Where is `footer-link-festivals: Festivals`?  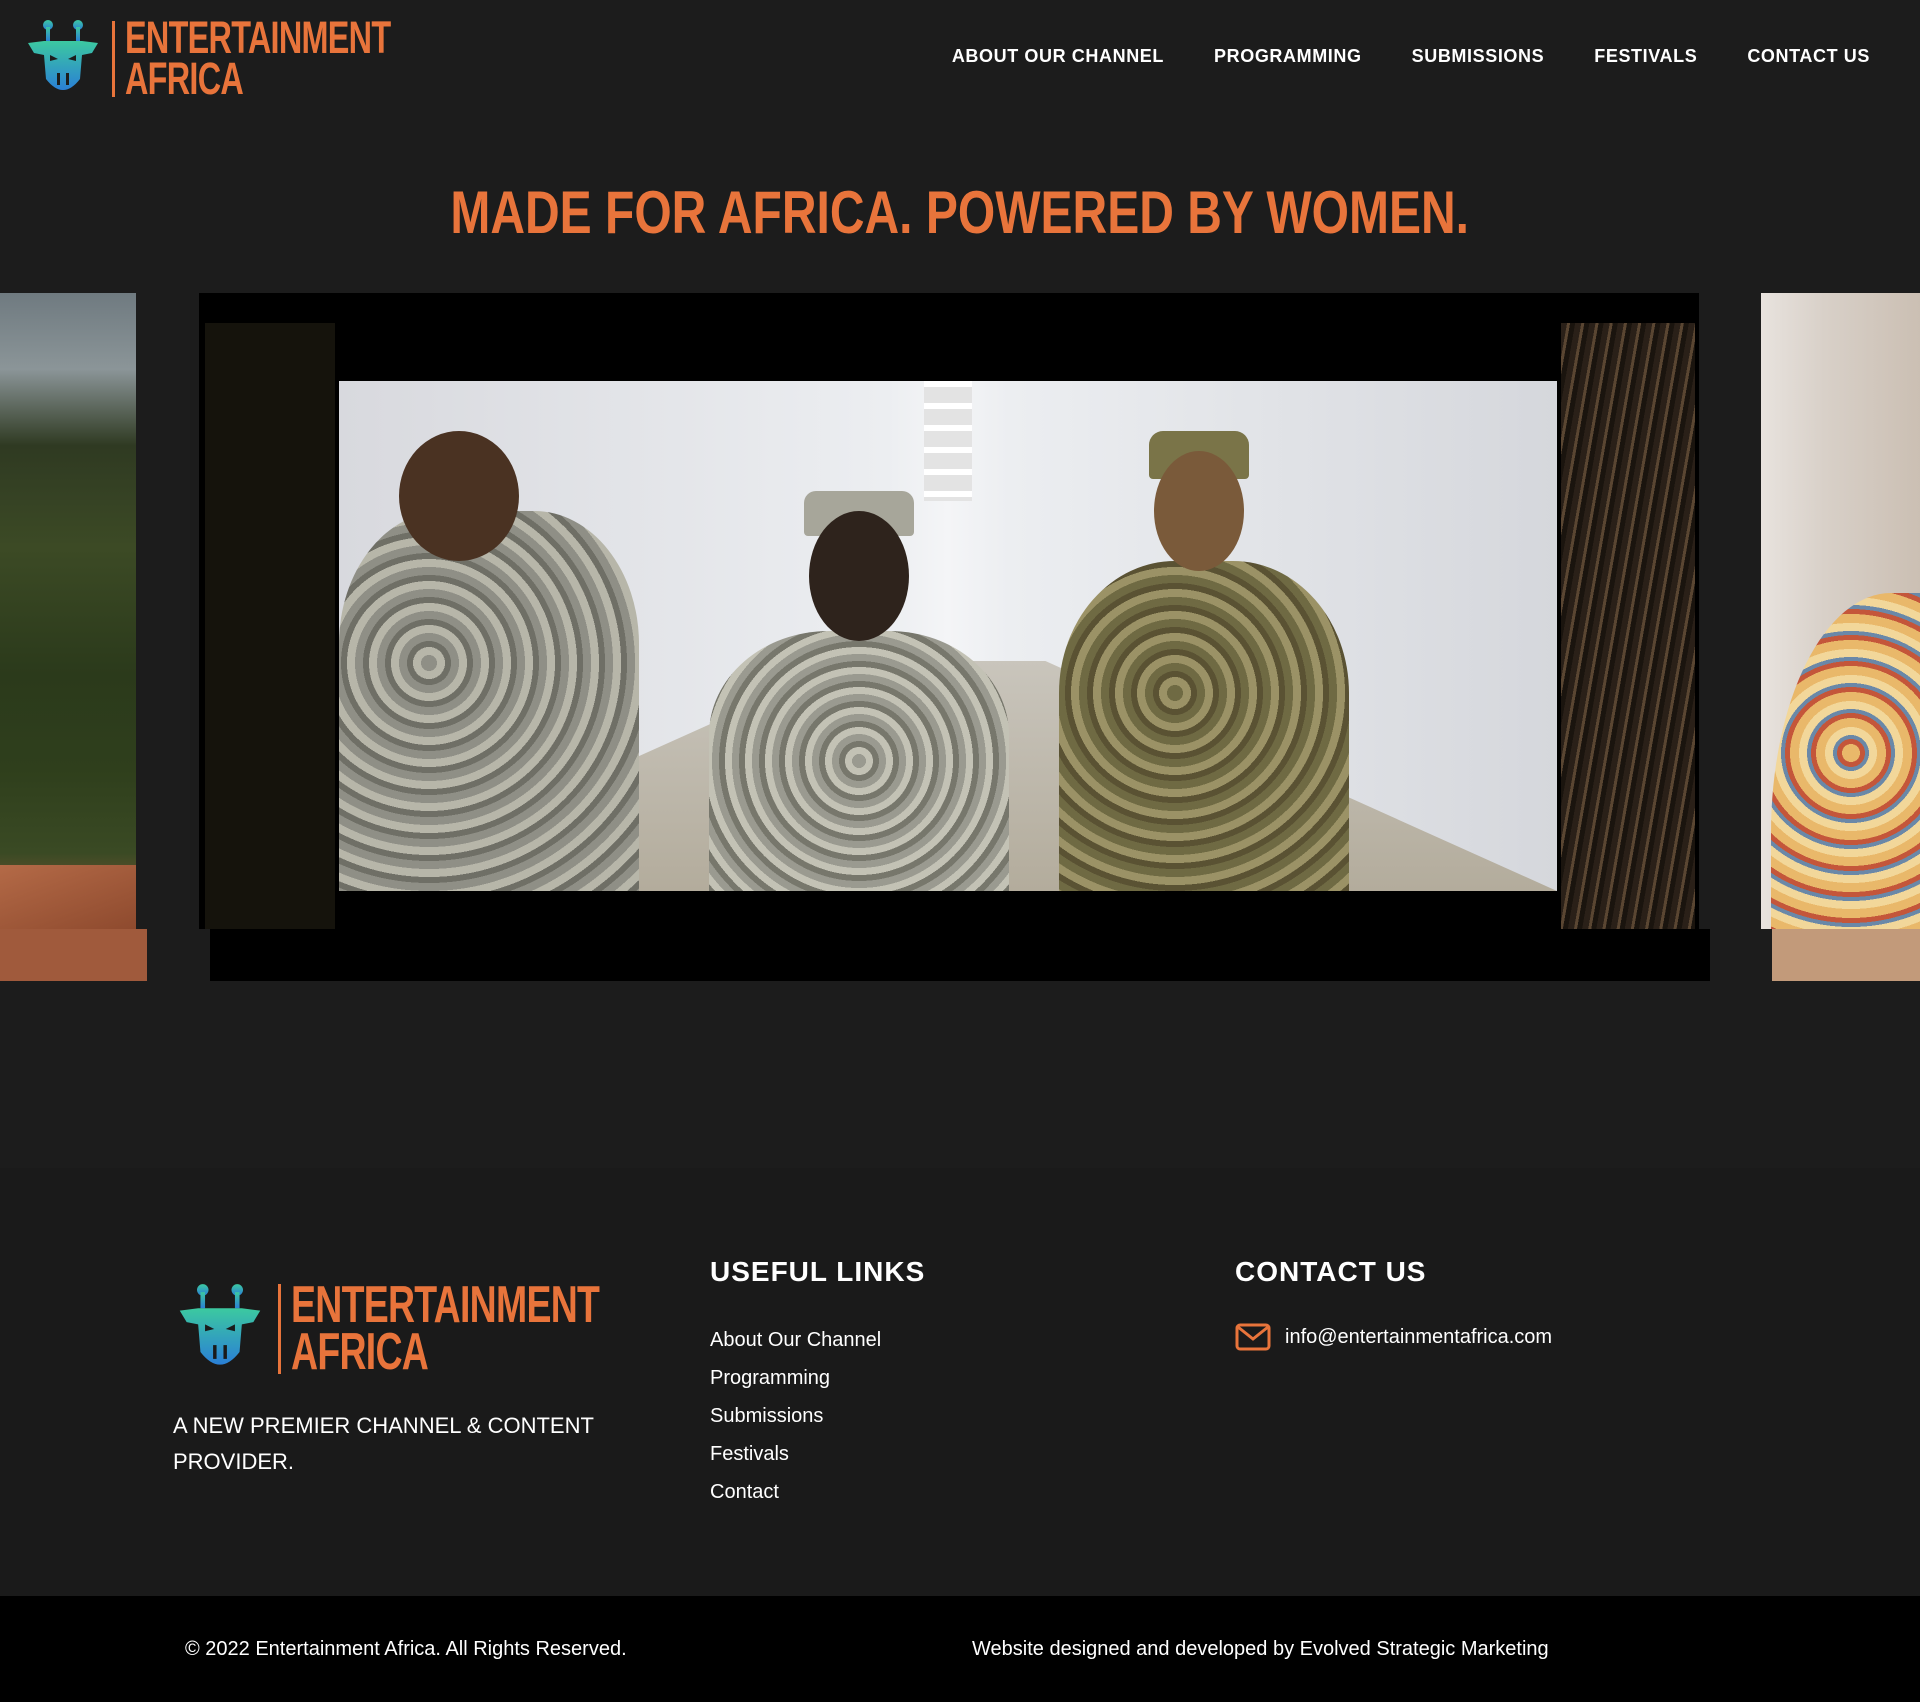
footer-link-festivals: Festivals is located at coordinates (795, 1459).